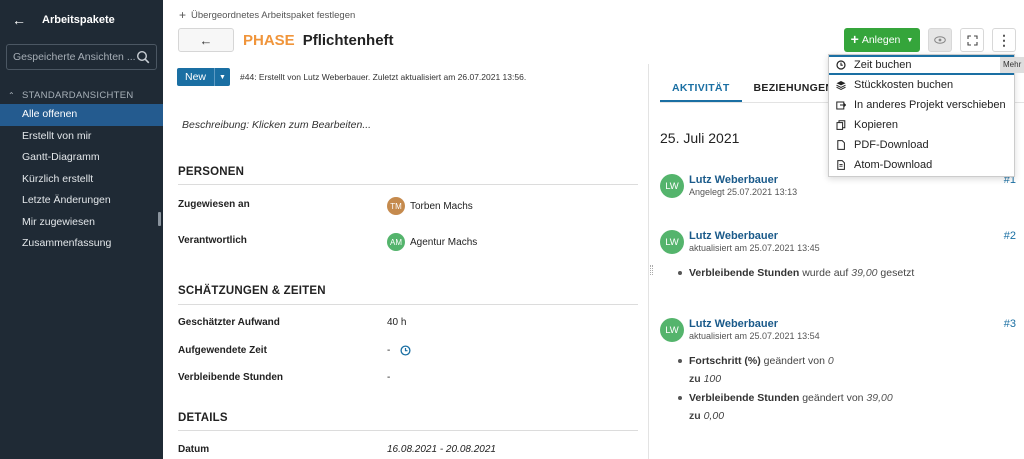  What do you see at coordinates (396, 242) in the screenshot?
I see `avatar: AM` at bounding box center [396, 242].